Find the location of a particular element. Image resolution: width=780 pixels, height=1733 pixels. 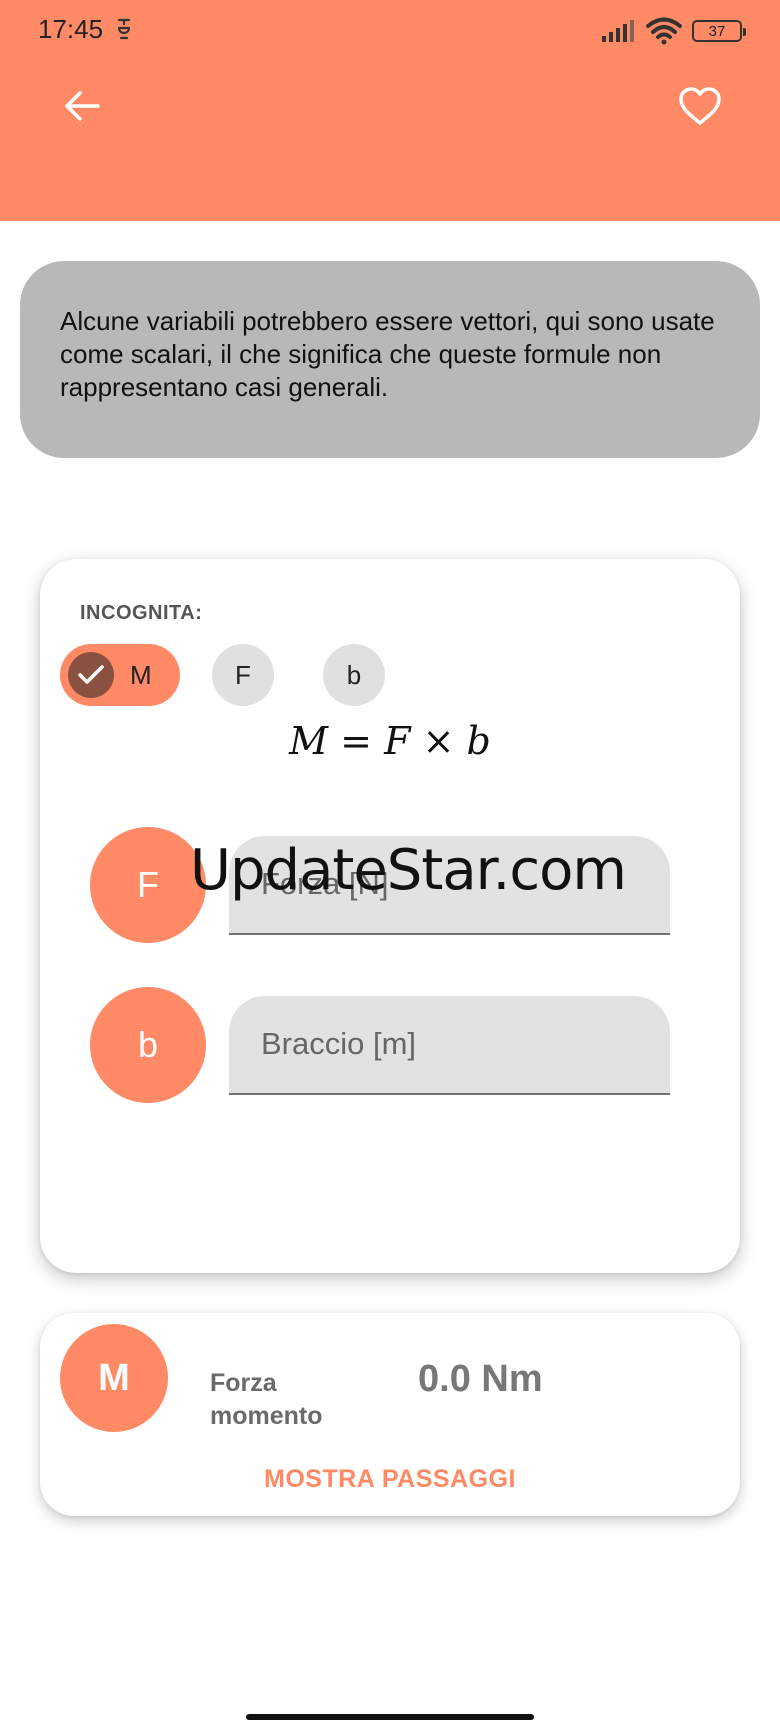

arm-input: Braccio [m] is located at coordinates (449, 1045).